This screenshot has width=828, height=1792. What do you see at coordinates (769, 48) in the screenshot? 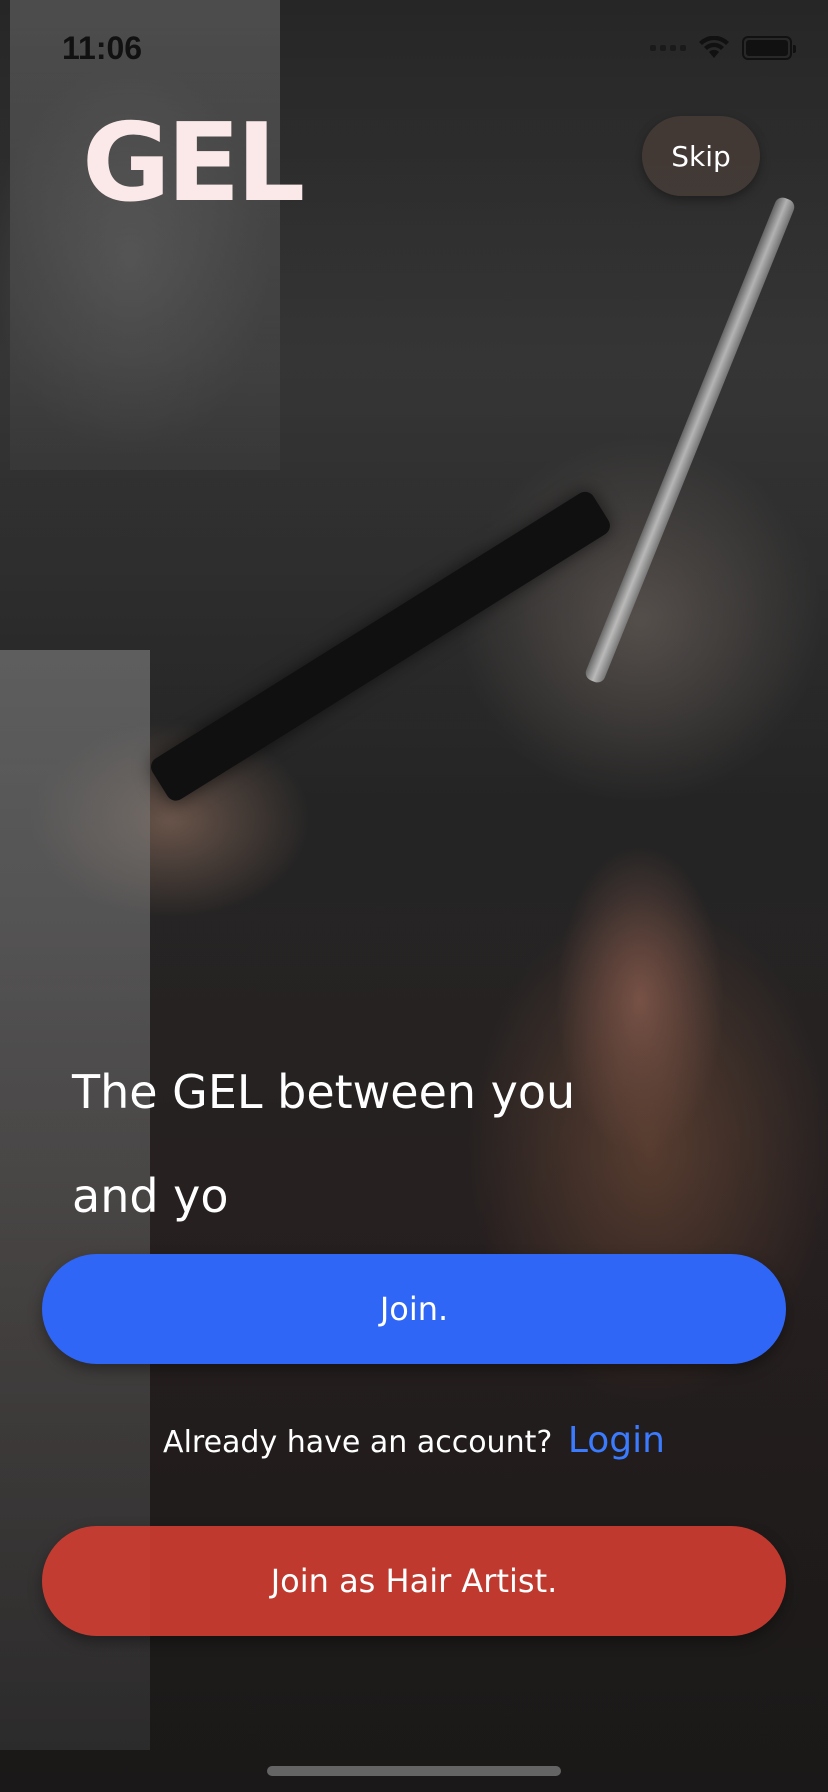
I see `battery-icon` at bounding box center [769, 48].